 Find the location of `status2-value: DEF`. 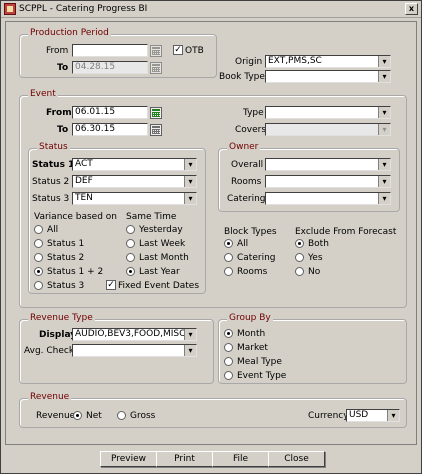

status2-value: DEF is located at coordinates (84, 181).